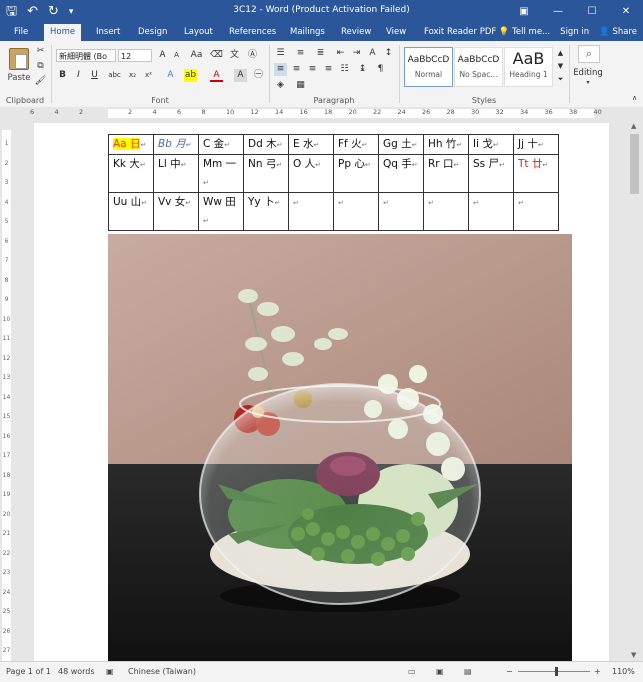  Describe the element at coordinates (176, 173) in the screenshot. I see `table-cell: Ll 中↵` at that location.